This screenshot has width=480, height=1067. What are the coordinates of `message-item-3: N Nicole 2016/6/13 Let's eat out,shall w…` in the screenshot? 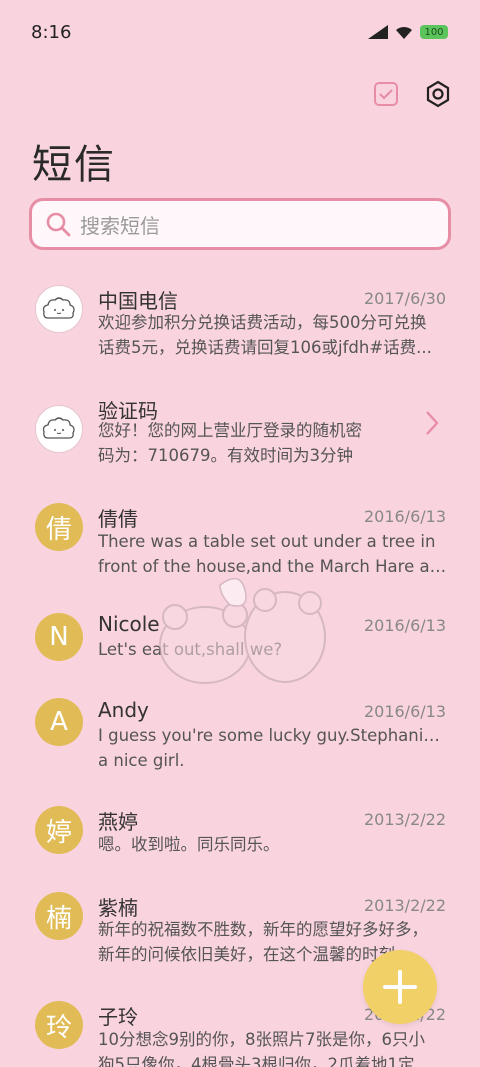 It's located at (240, 647).